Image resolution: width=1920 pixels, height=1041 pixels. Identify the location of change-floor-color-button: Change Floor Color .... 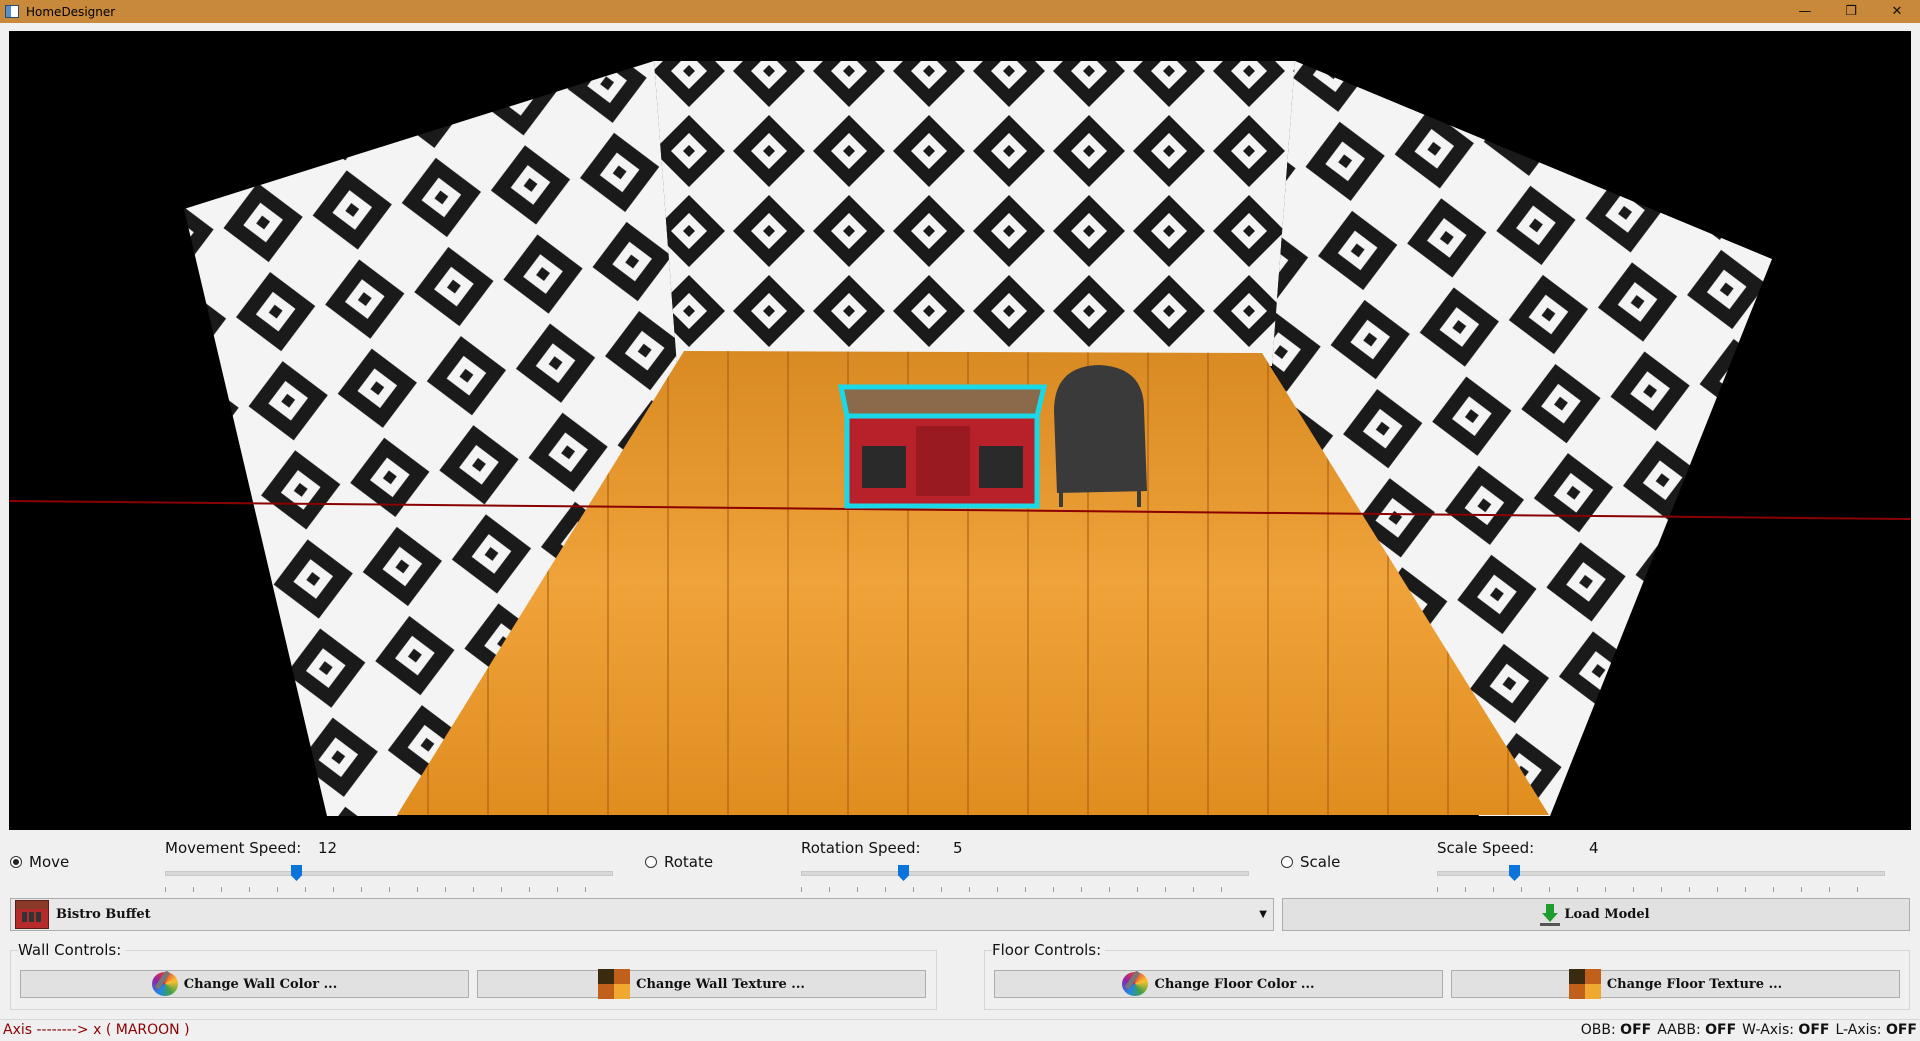
(1218, 984).